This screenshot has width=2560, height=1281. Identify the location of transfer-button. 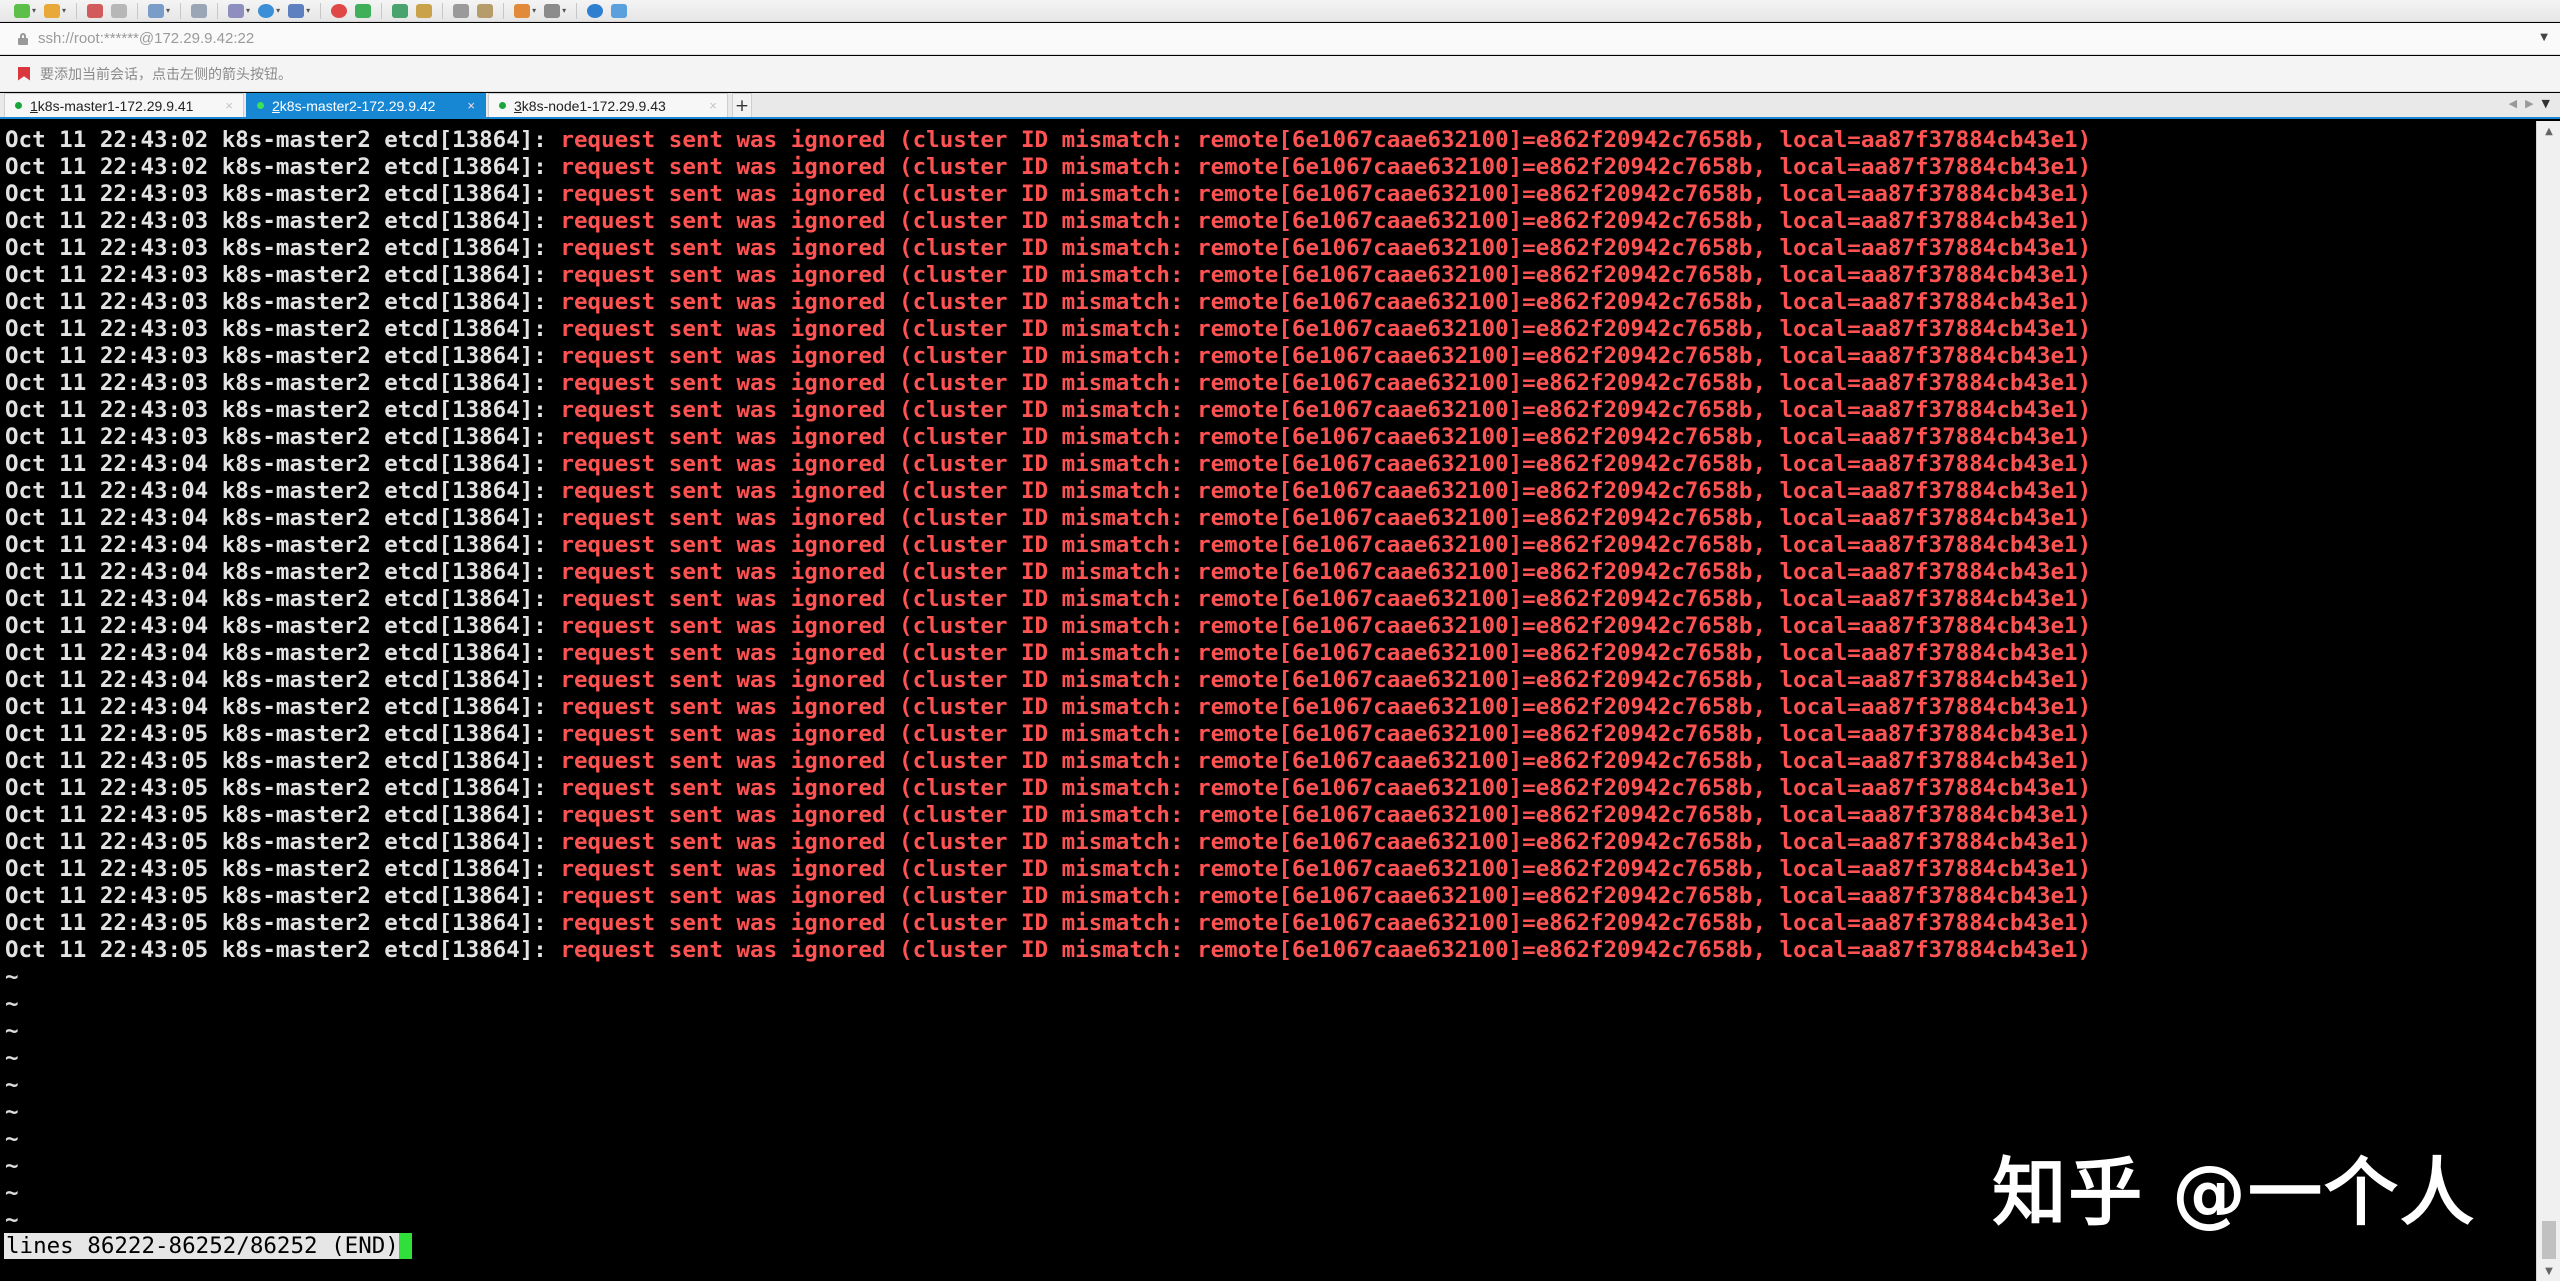
(400, 11).